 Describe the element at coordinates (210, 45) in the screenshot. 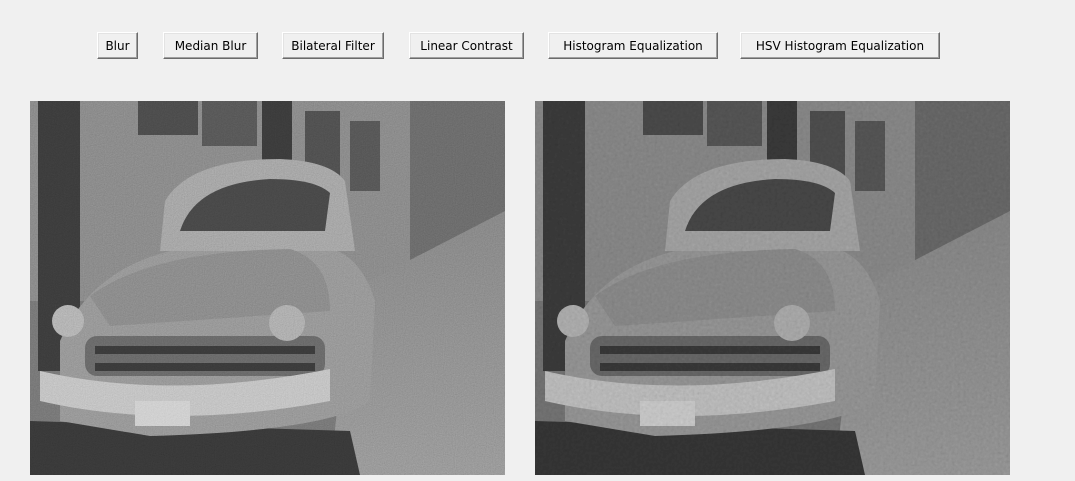

I see `median-blur-button: Median Blur` at that location.